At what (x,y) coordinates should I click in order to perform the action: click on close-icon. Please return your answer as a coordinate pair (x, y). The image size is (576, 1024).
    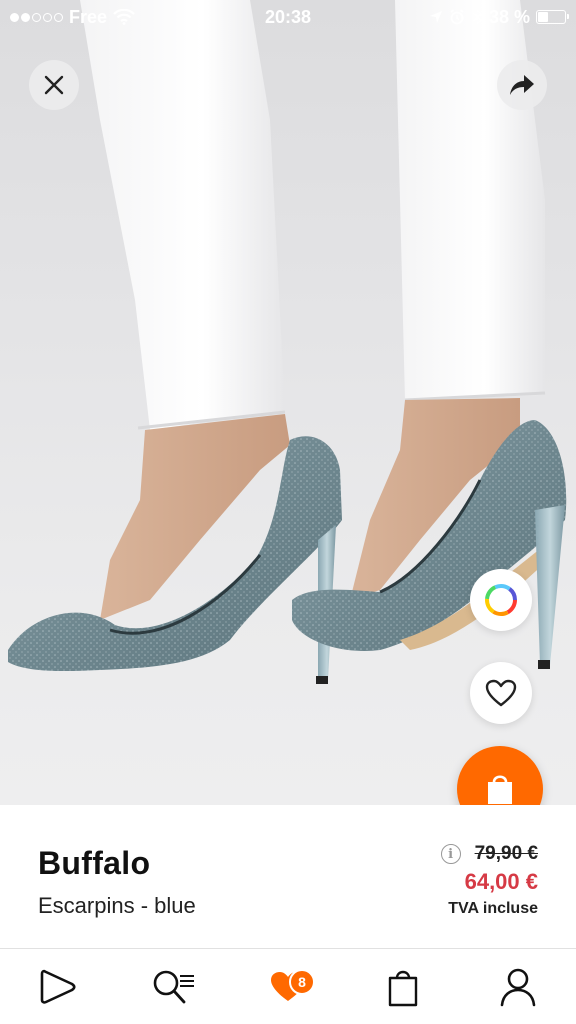
    Looking at the image, I should click on (54, 85).